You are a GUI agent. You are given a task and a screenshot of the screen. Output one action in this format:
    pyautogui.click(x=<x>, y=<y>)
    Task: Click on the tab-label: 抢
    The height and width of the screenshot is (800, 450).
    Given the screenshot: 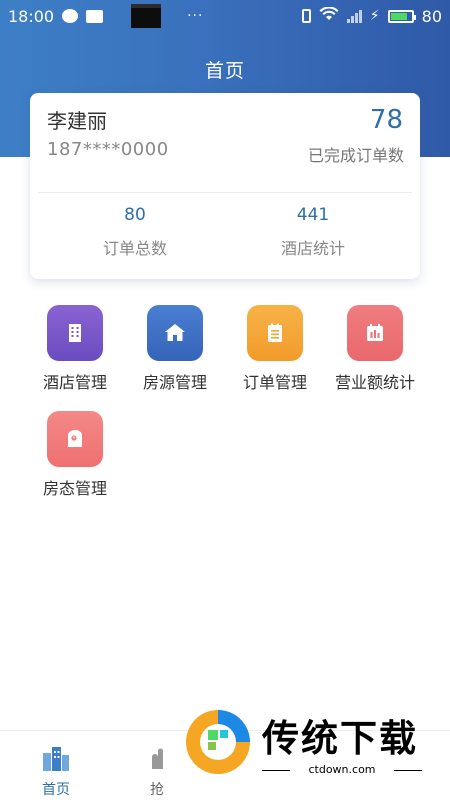 What is the action you would take?
    pyautogui.click(x=157, y=790)
    